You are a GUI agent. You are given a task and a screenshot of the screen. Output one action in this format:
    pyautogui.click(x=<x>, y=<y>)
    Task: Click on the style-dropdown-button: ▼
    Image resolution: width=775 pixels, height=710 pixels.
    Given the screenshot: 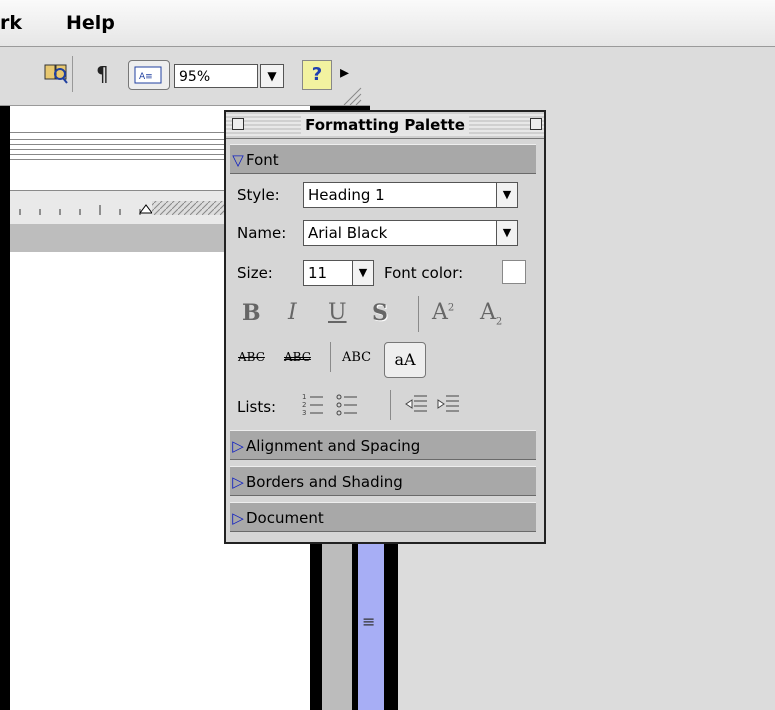 What is the action you would take?
    pyautogui.click(x=507, y=195)
    